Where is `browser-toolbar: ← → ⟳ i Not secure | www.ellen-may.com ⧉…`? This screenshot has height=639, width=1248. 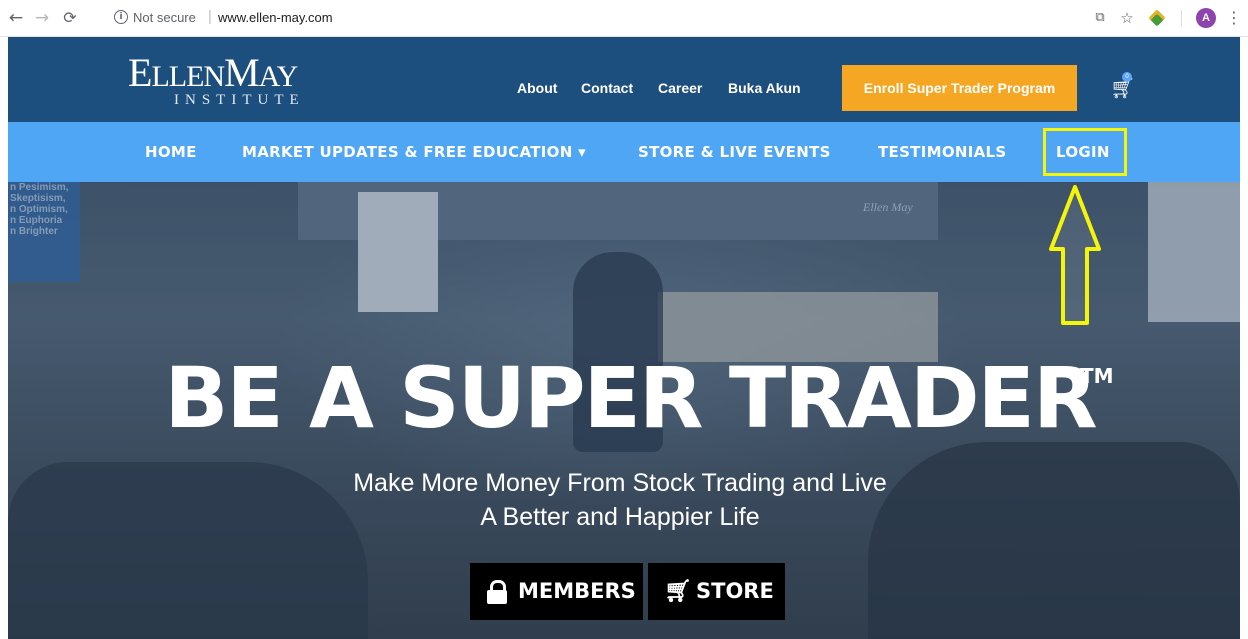 browser-toolbar: ← → ⟳ i Not secure | www.ellen-may.com ⧉… is located at coordinates (624, 18).